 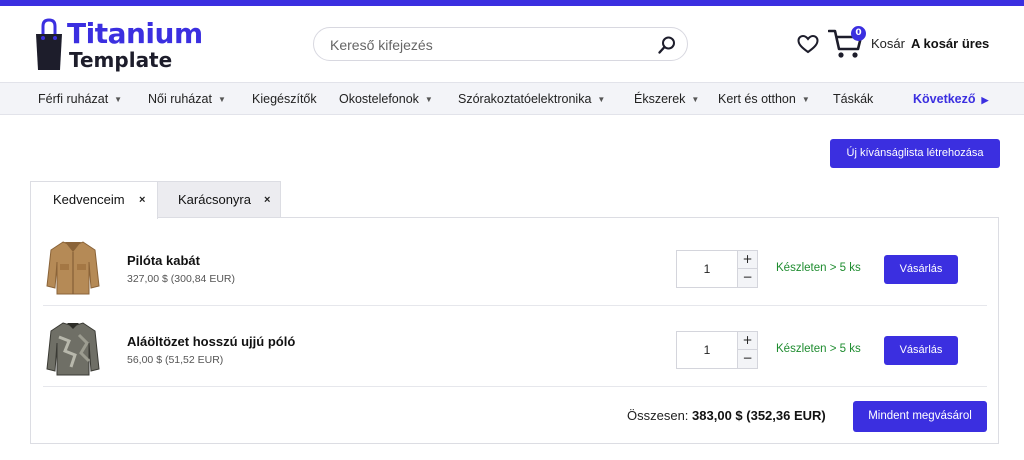 What do you see at coordinates (180, 99) in the screenshot?
I see `nav-item-label: Női ruházat` at bounding box center [180, 99].